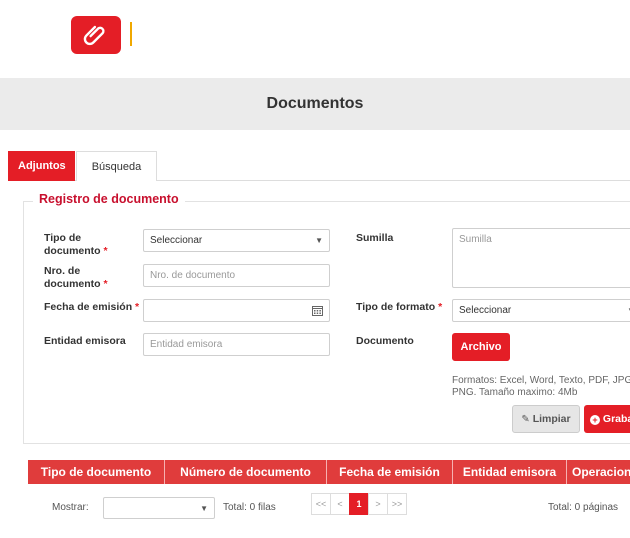 Image resolution: width=630 pixels, height=538 pixels. I want to click on limpiar-button: ✎ Limpiar, so click(546, 419).